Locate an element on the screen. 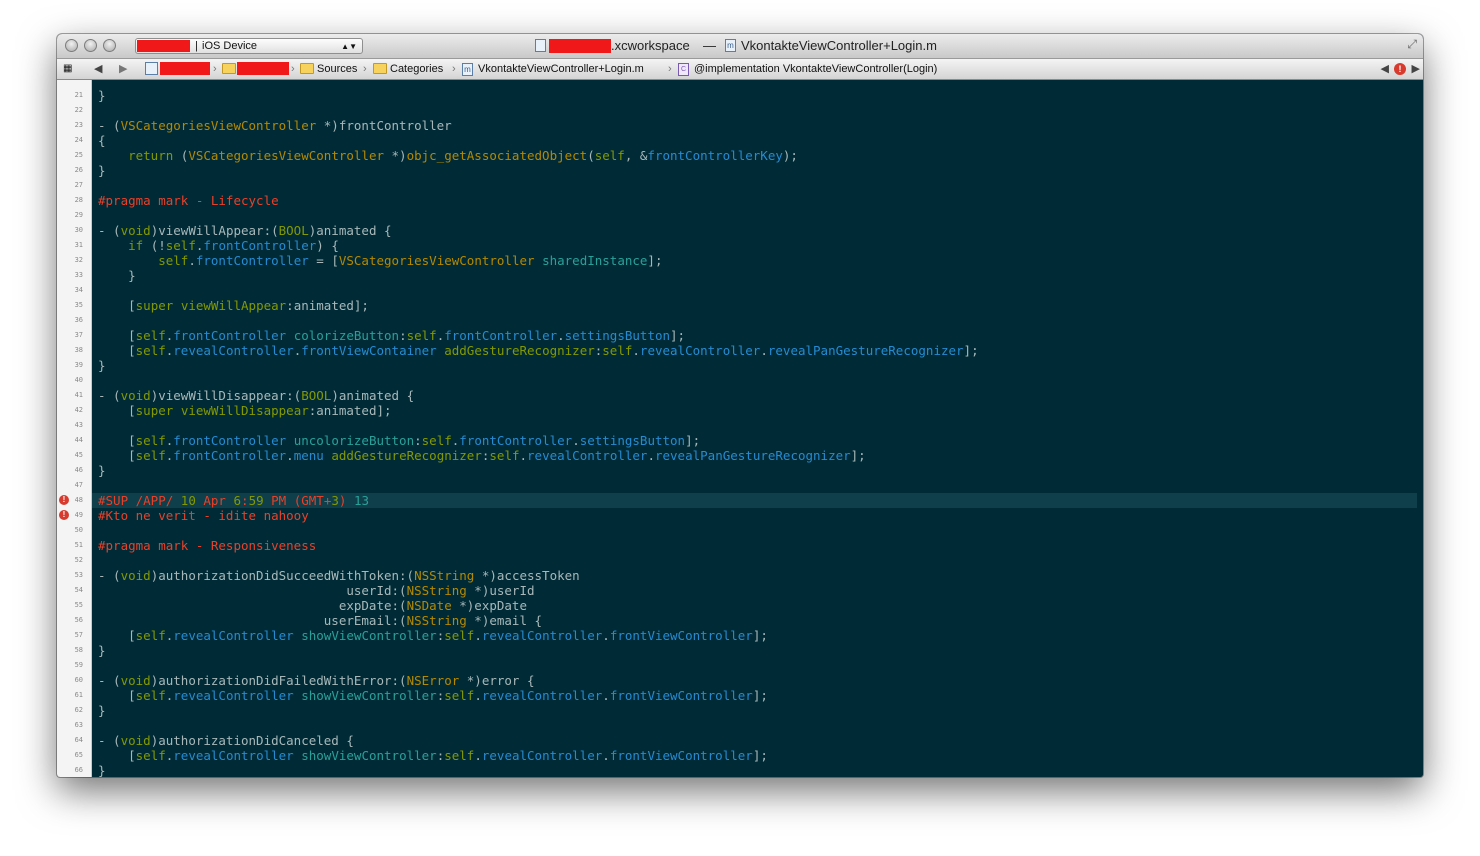 The image size is (1480, 856). code-line: [super viewWillDisappear:animated]; is located at coordinates (244, 410).